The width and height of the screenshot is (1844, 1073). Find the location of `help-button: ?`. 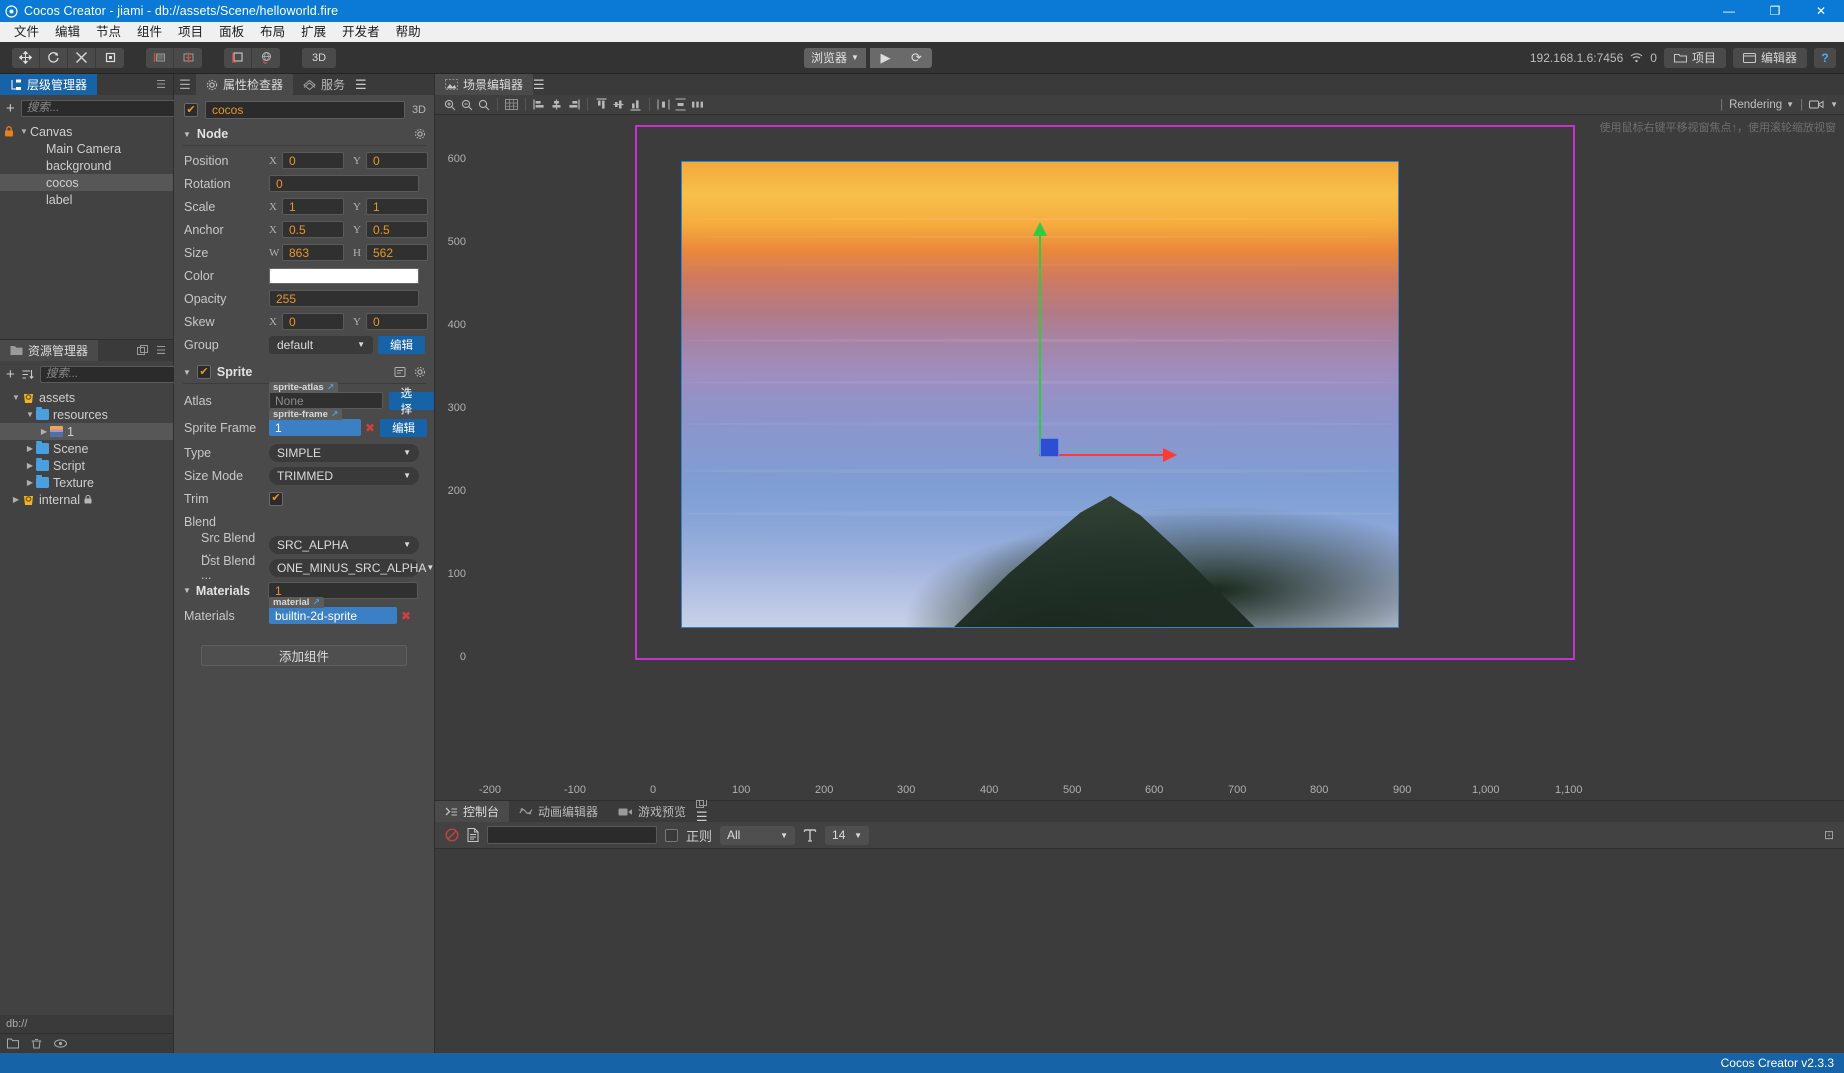

help-button: ? is located at coordinates (1825, 57).